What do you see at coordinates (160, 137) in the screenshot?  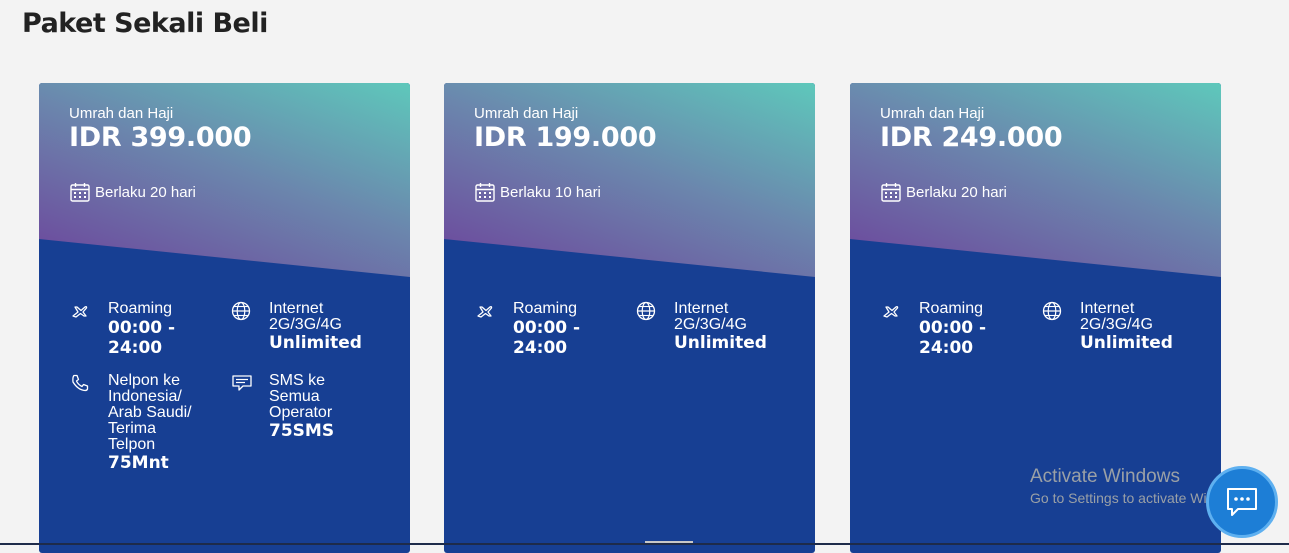 I see `card-price: IDR 399.000` at bounding box center [160, 137].